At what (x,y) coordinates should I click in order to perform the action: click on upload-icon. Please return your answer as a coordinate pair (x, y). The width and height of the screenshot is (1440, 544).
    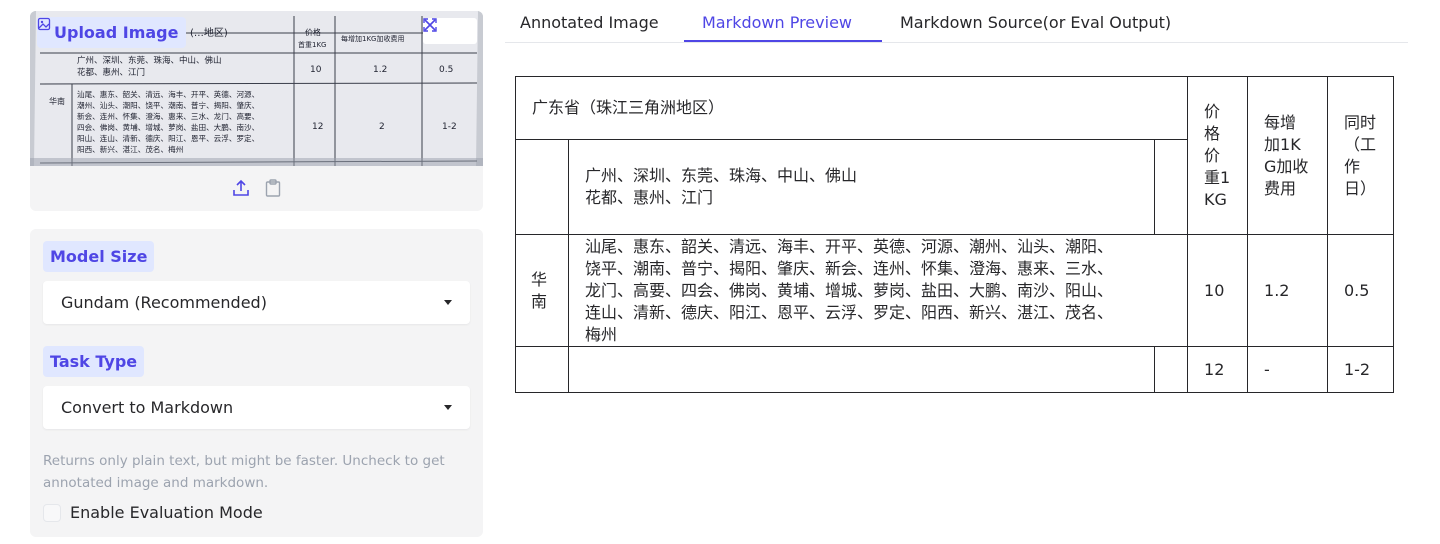
    Looking at the image, I should click on (241, 188).